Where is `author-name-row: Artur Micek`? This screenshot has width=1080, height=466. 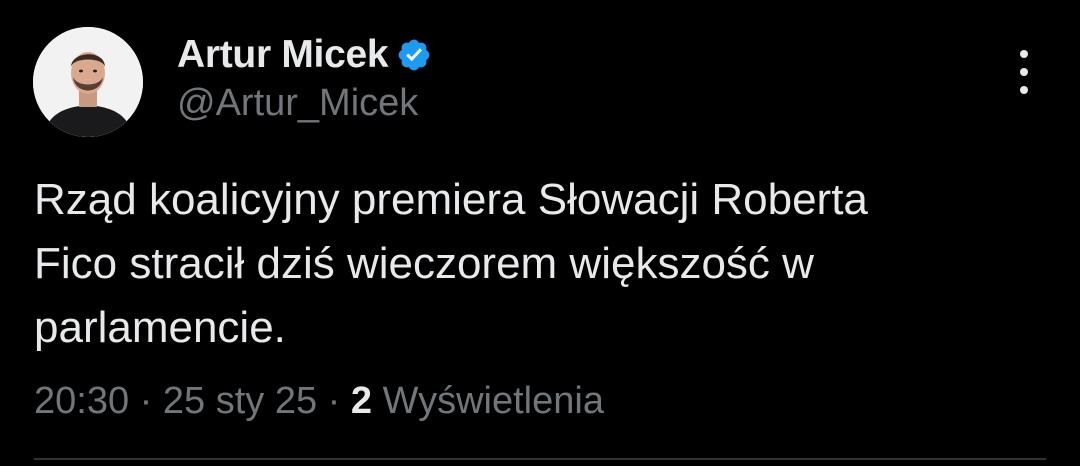 author-name-row: Artur Micek is located at coordinates (304, 55).